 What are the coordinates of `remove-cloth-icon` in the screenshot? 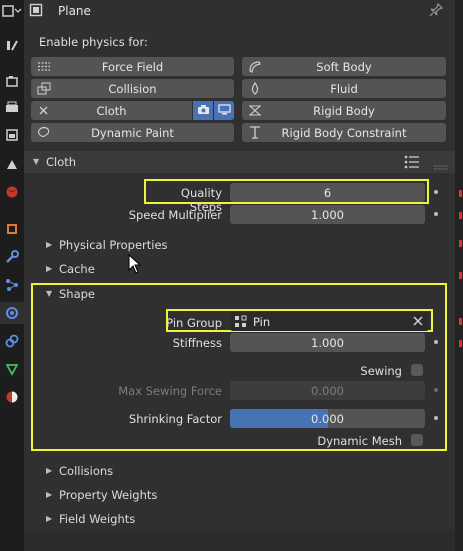 It's located at (43, 112).